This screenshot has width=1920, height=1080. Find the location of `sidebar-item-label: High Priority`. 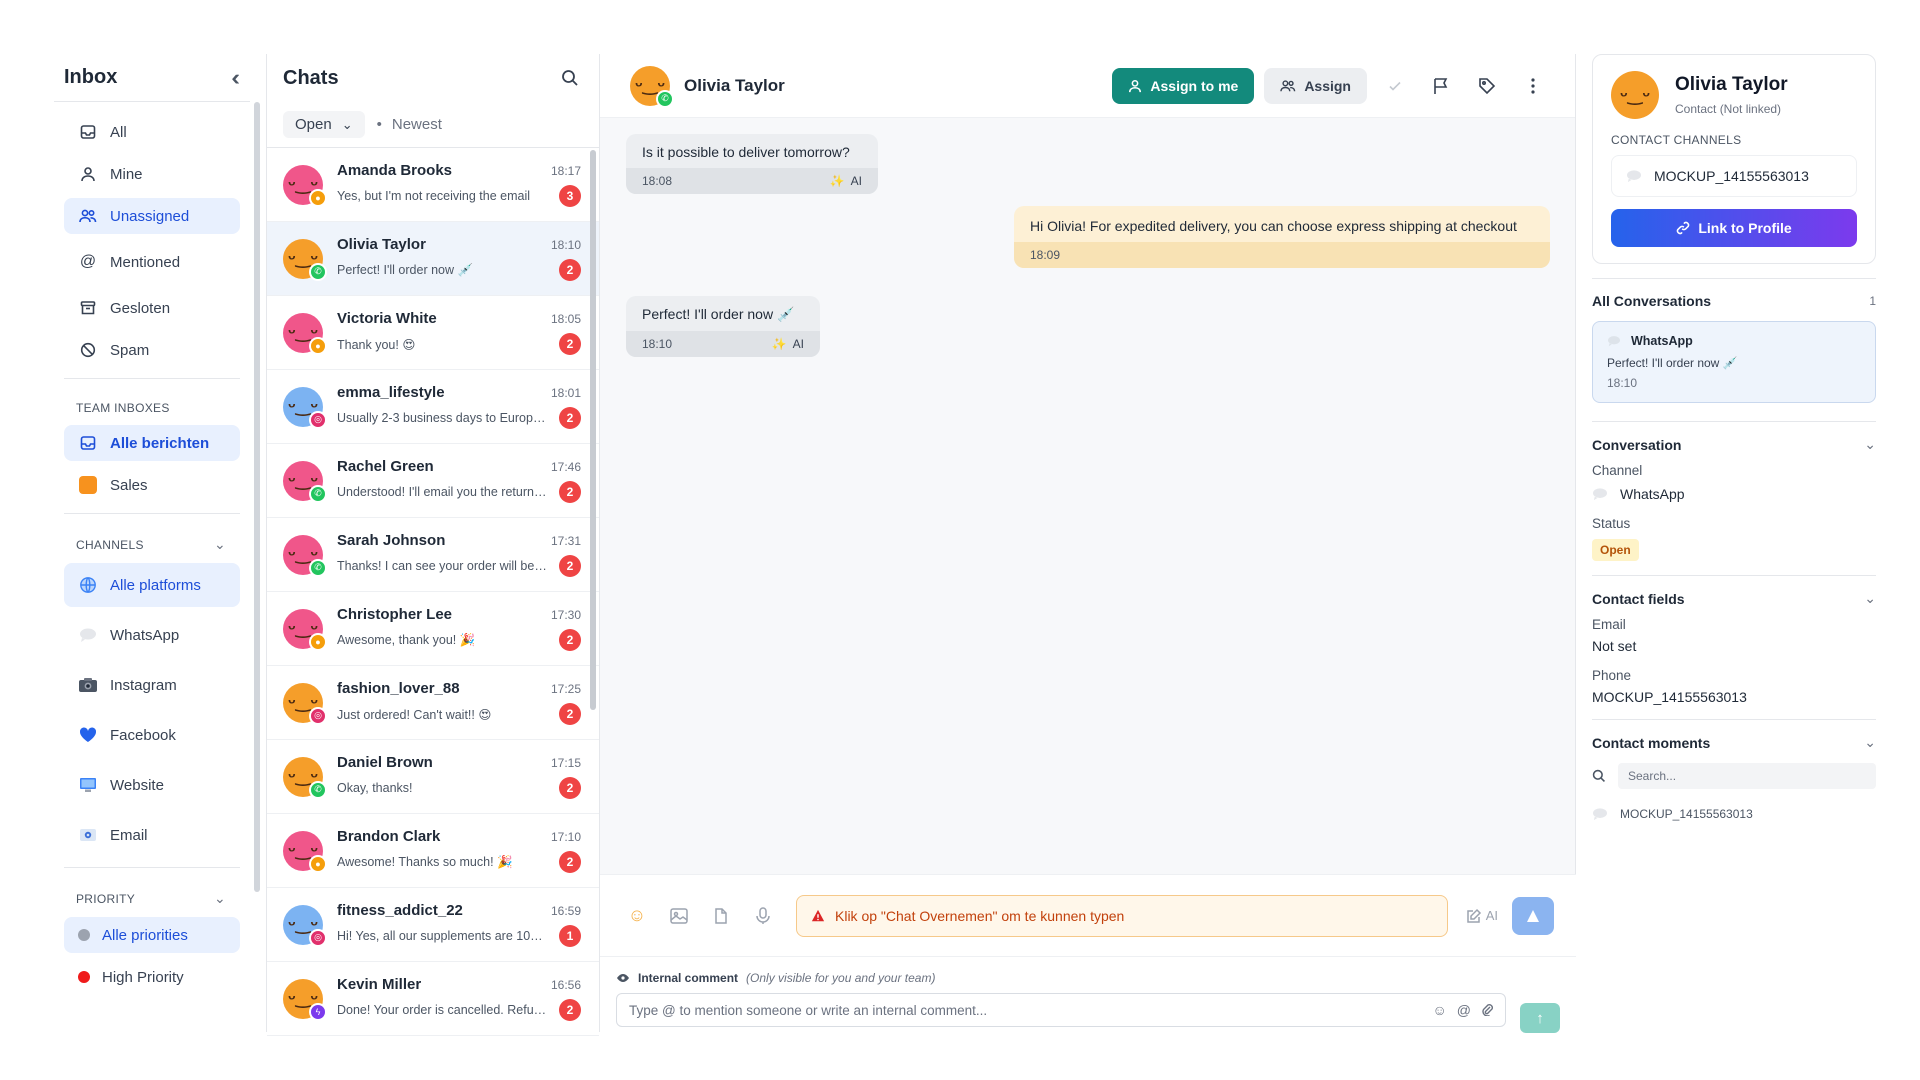

sidebar-item-label: High Priority is located at coordinates (143, 977).